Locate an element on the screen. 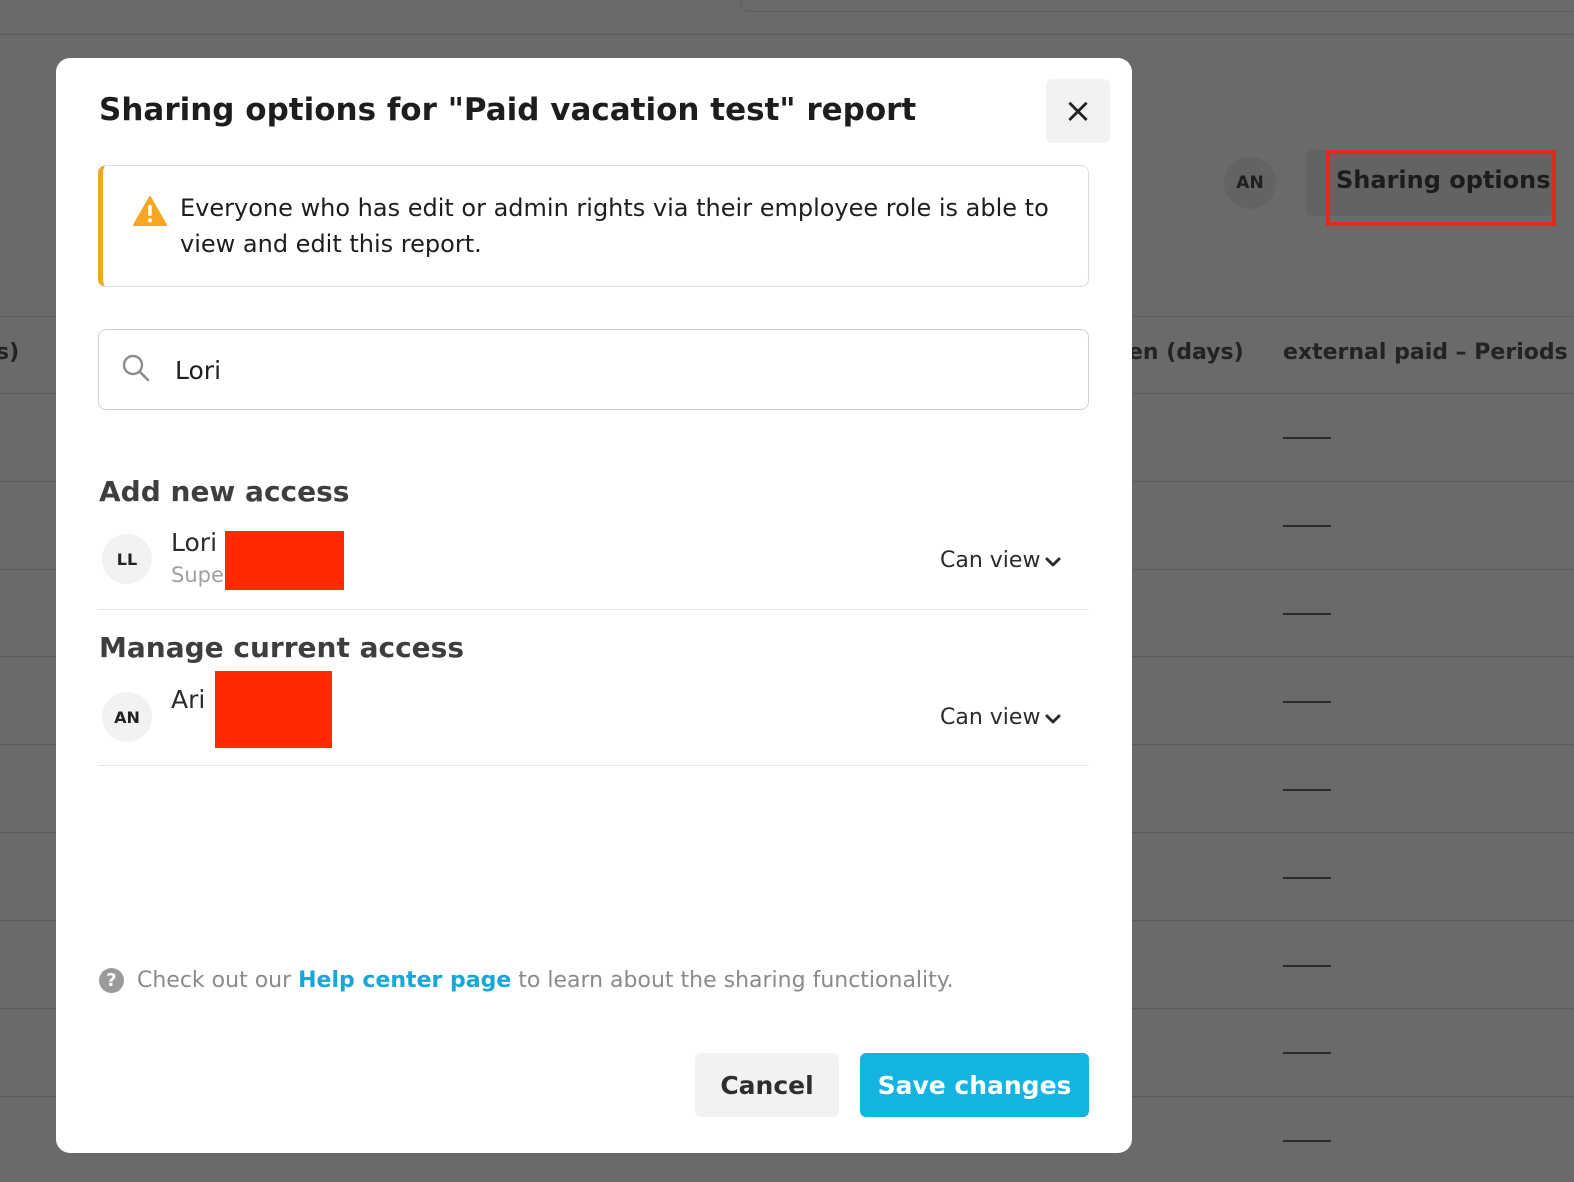  list-item: LL Lori Super Can view is located at coordinates (593, 569).